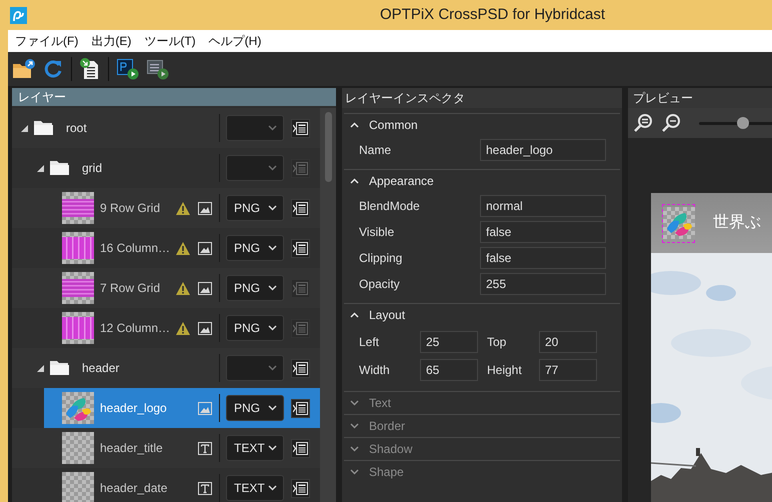 The width and height of the screenshot is (772, 502). What do you see at coordinates (235, 41) in the screenshot?
I see `menu-item: ヘルプ(H)` at bounding box center [235, 41].